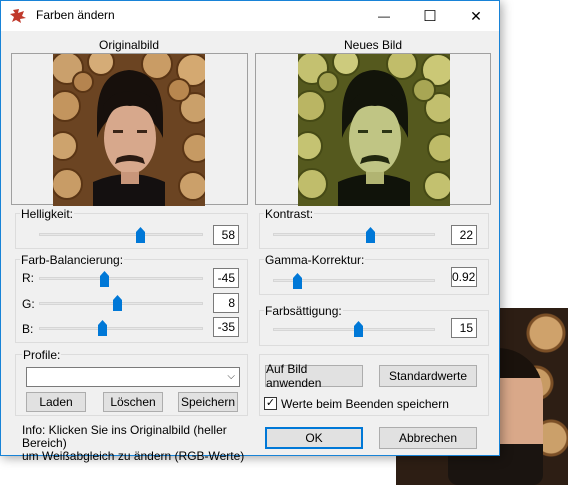 This screenshot has height=485, width=568. What do you see at coordinates (365, 404) in the screenshot?
I see `save-on-exit-label: Werte beim Beenden speichern` at bounding box center [365, 404].